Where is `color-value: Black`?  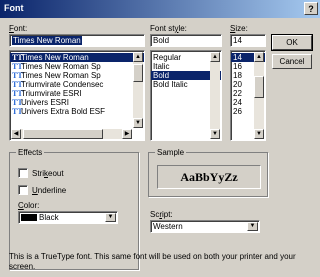
color-value: Black is located at coordinates (49, 217).